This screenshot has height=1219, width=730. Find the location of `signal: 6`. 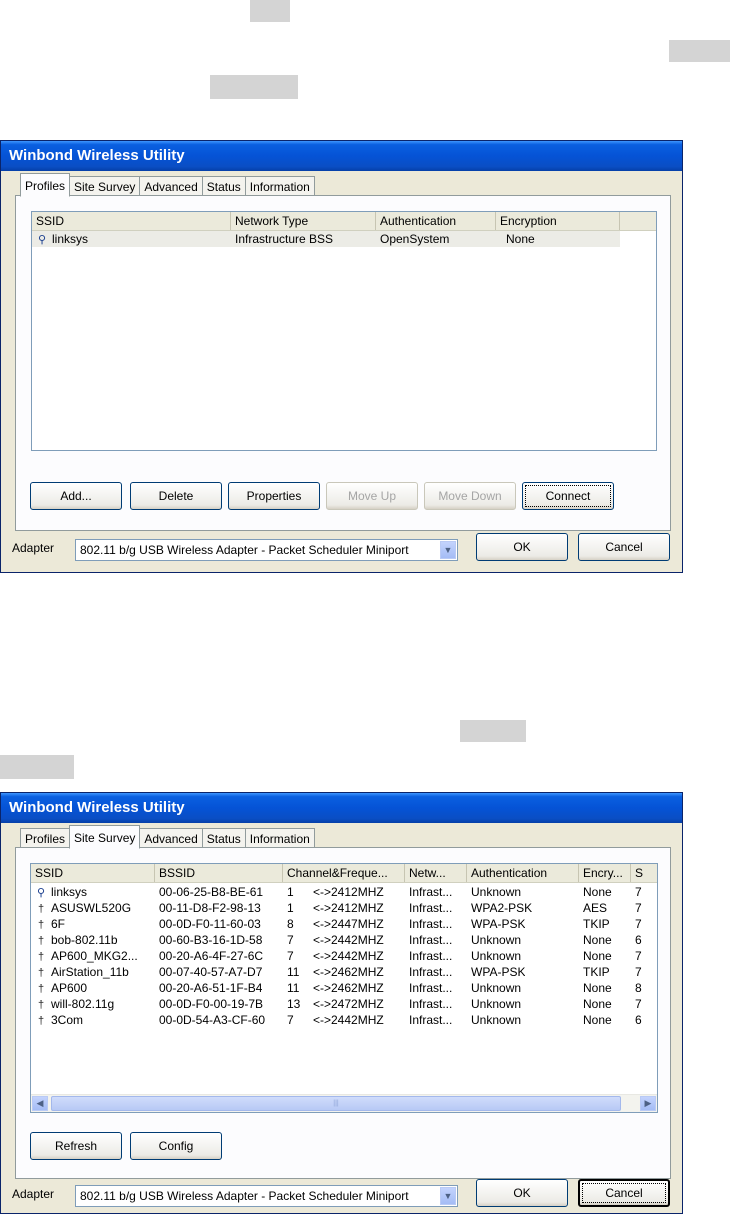

signal: 6 is located at coordinates (638, 1020).